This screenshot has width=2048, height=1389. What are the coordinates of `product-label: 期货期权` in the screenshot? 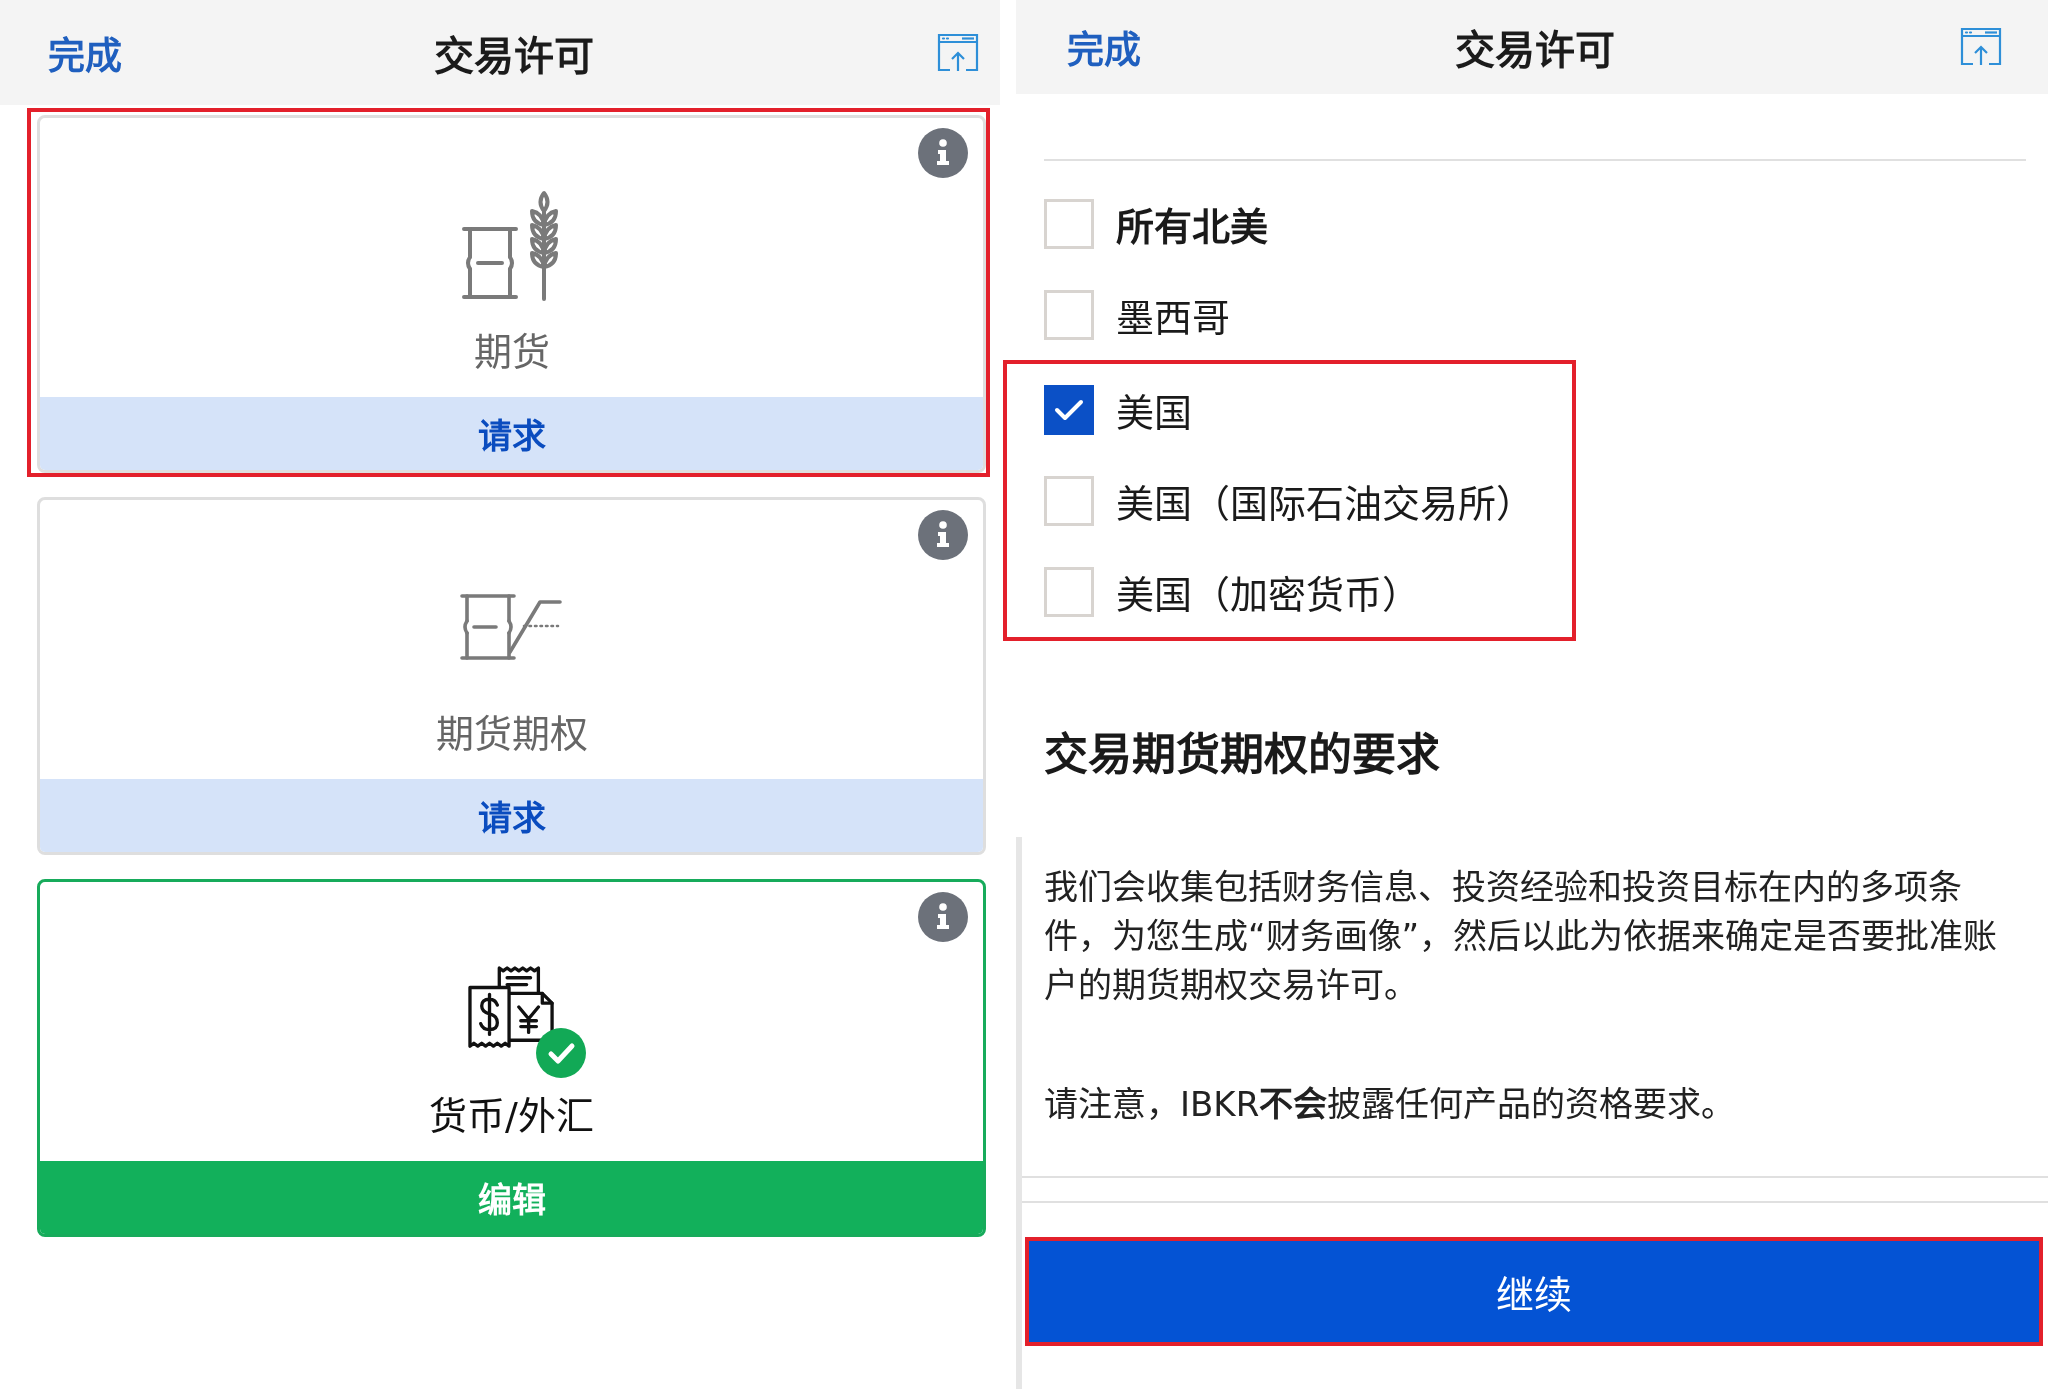 It's located at (511, 734).